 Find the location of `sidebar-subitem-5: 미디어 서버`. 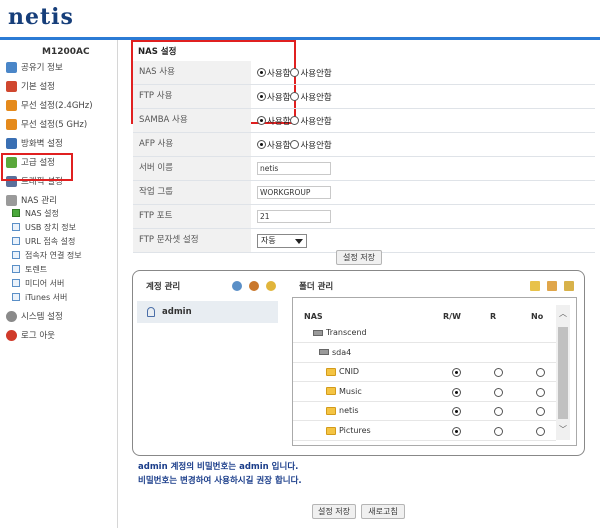

sidebar-subitem-5: 미디어 서버 is located at coordinates (38, 283).